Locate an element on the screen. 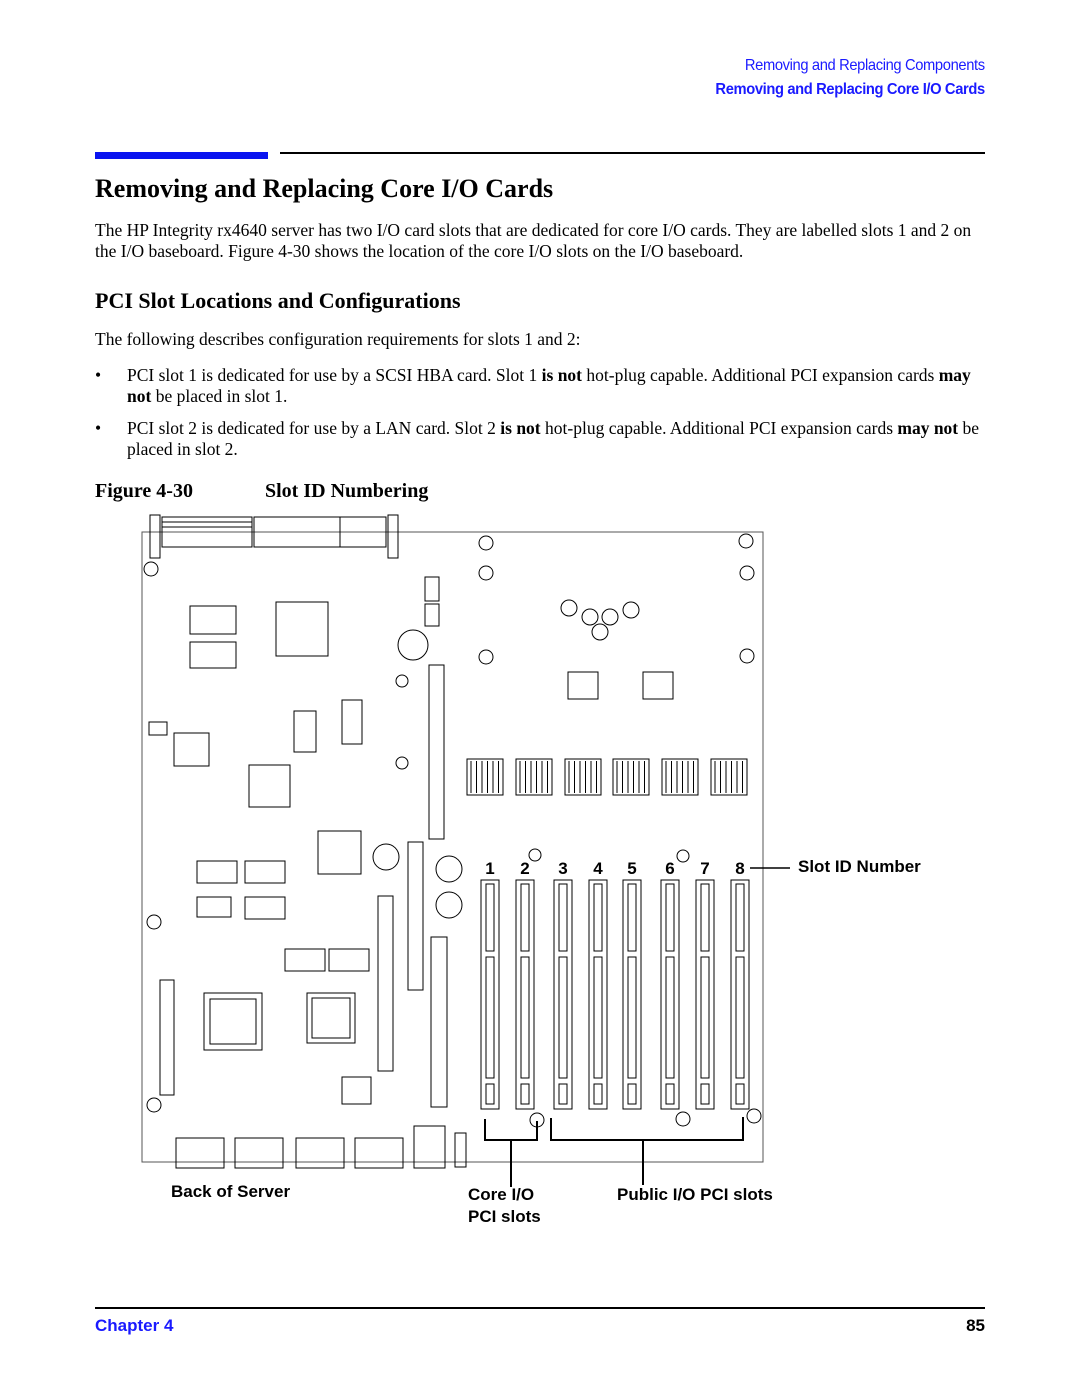 Image resolution: width=1080 pixels, height=1397 pixels. core-io-label: Core I/O is located at coordinates (501, 1194).